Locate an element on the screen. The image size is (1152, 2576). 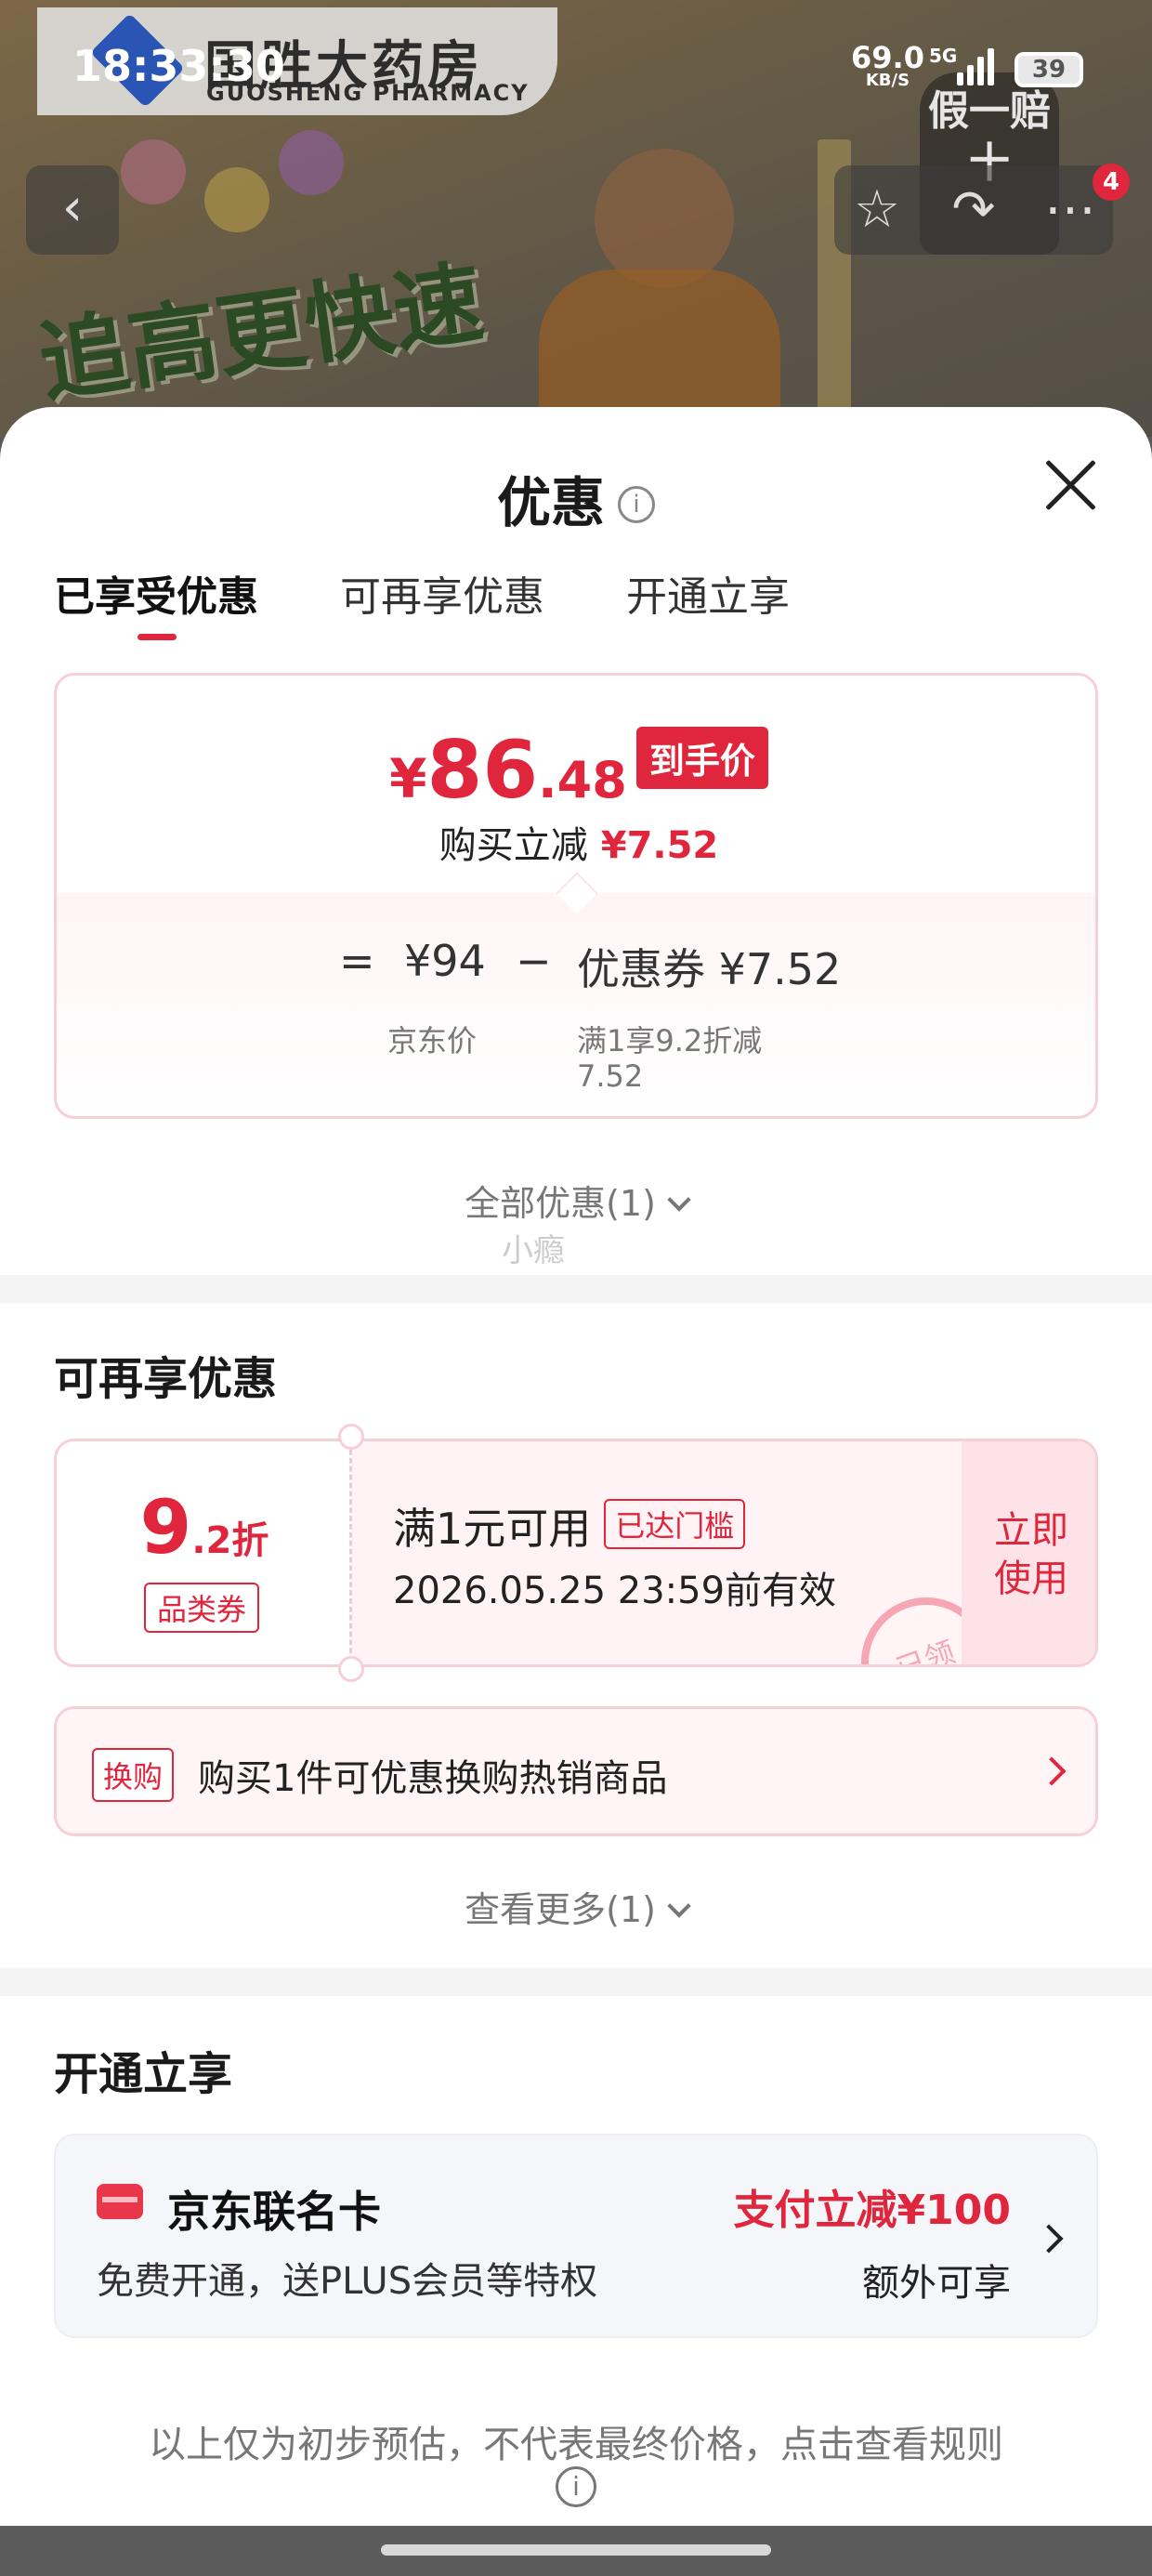
chevron-left-icon: ‹ is located at coordinates (72, 207).